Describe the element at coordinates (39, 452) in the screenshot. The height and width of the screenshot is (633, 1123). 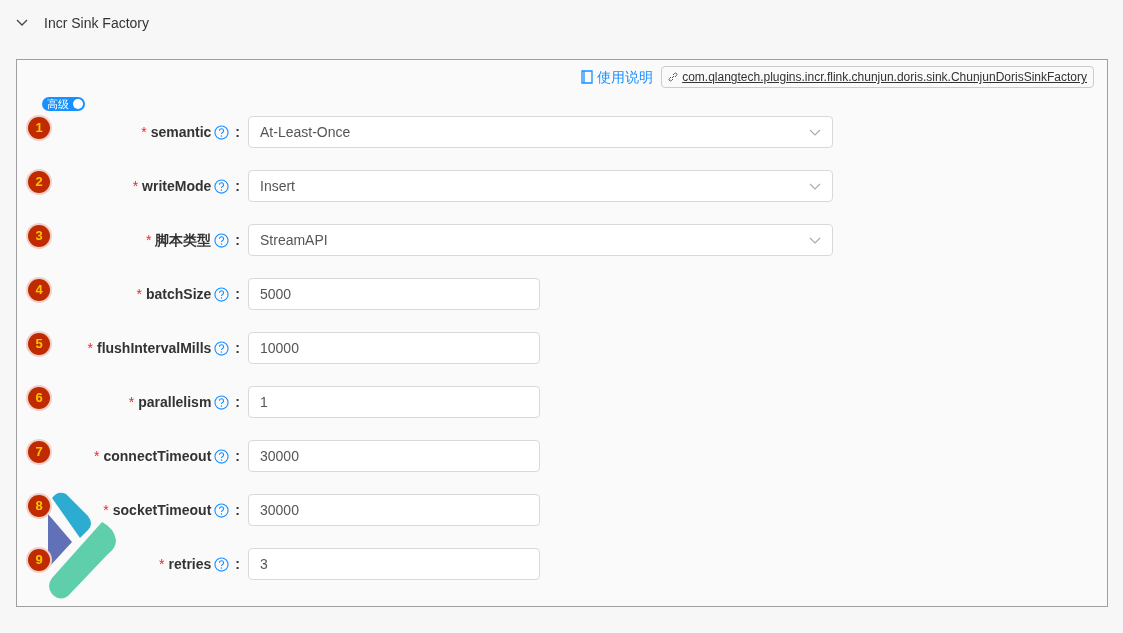
I see `step-number-badge: 7` at that location.